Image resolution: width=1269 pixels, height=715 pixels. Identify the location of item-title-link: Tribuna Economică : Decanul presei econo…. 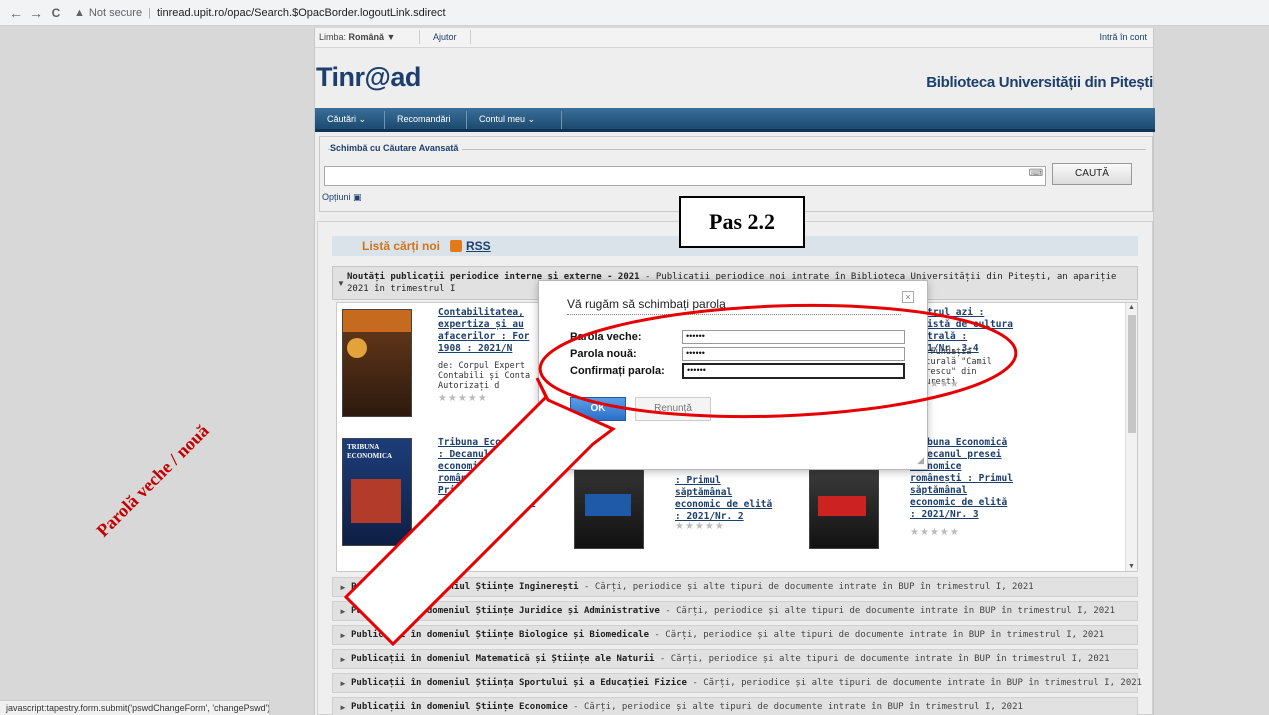
(488, 479).